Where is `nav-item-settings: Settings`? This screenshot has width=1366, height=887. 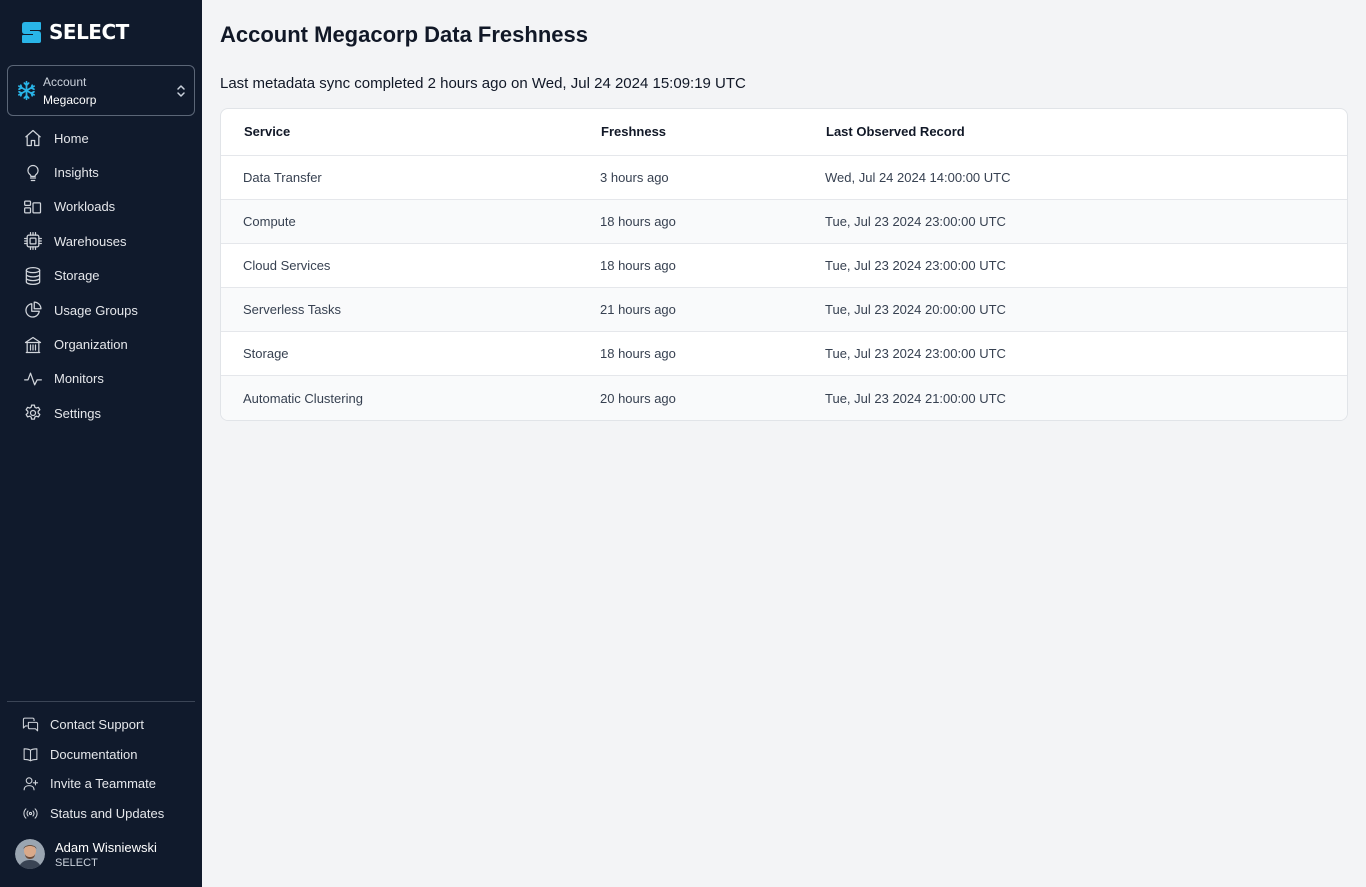 nav-item-settings: Settings is located at coordinates (101, 413).